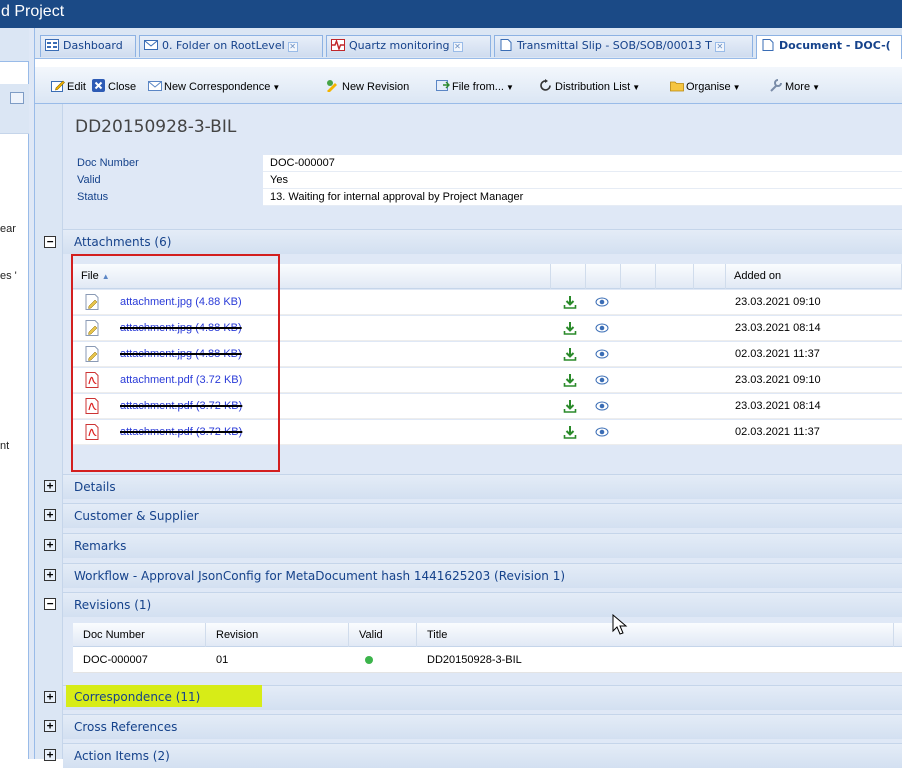 The width and height of the screenshot is (902, 768). I want to click on property-row: Valid Yes, so click(487, 180).